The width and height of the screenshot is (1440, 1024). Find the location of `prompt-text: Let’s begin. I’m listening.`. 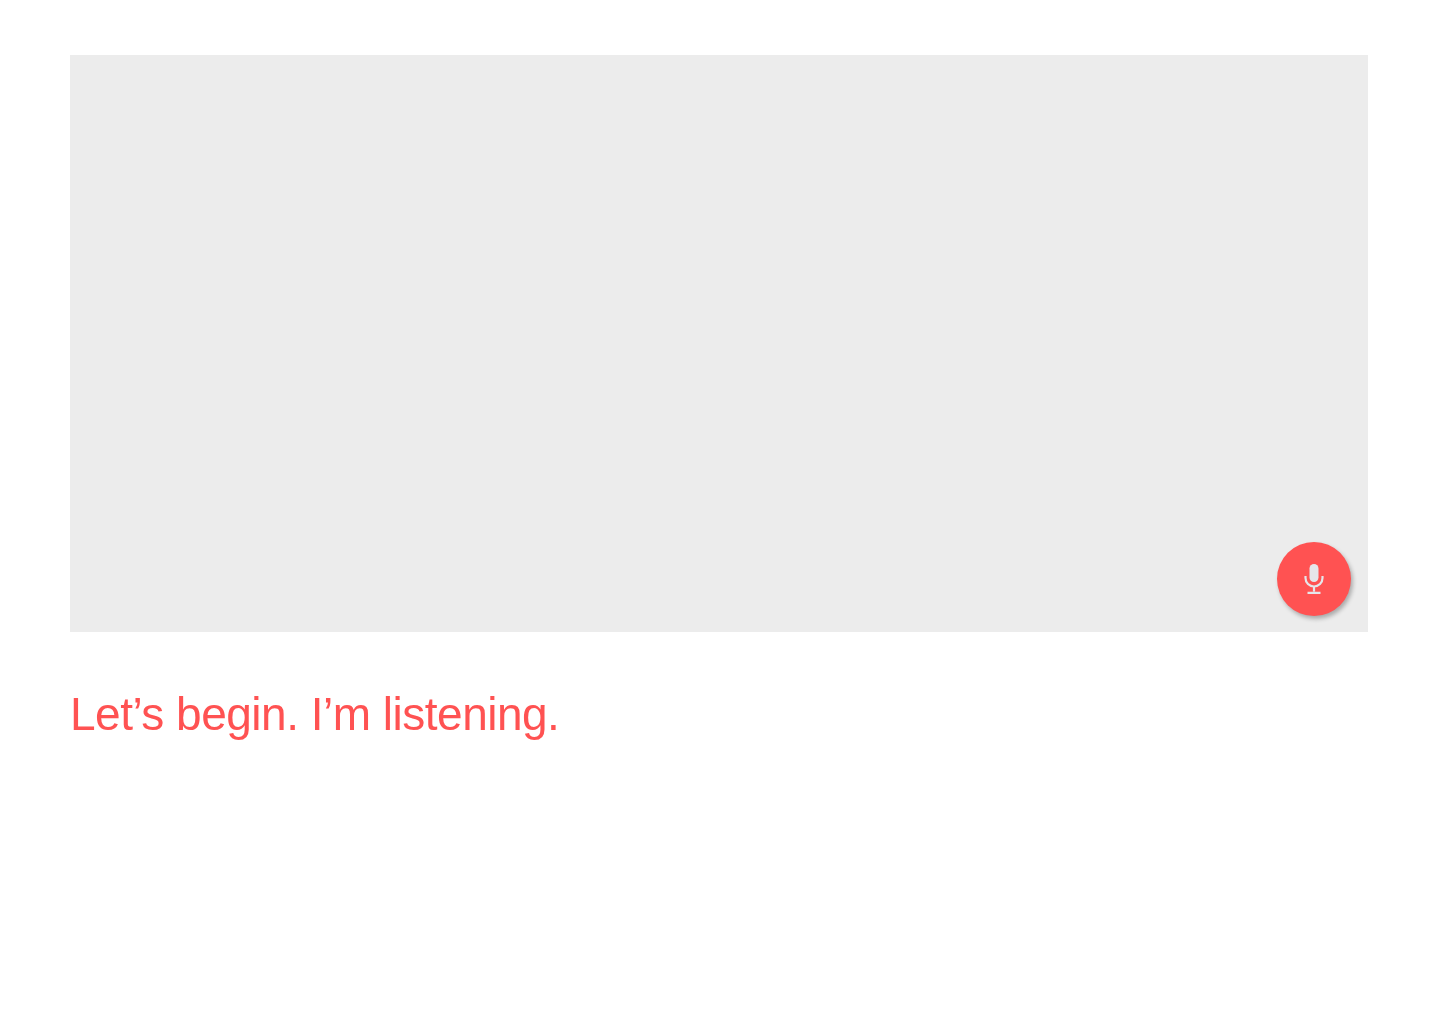

prompt-text: Let’s begin. I’m listening. is located at coordinates (315, 714).